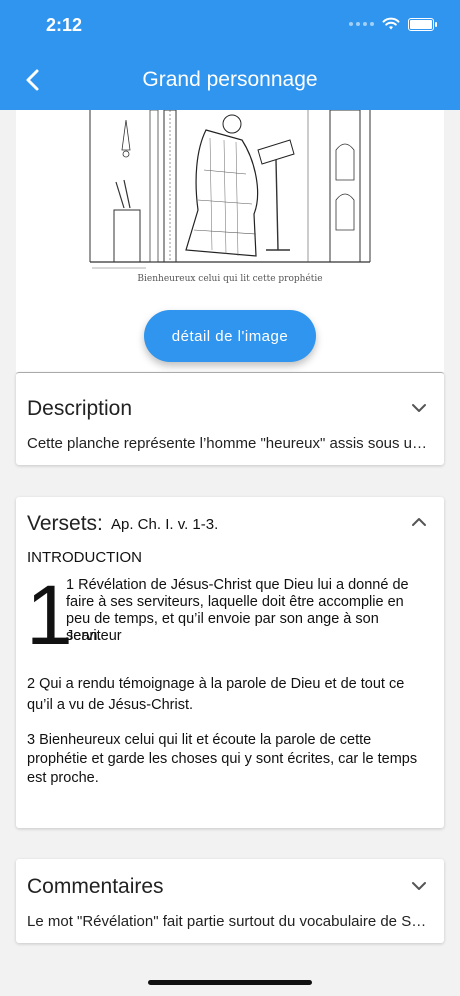 This screenshot has height=996, width=460. I want to click on commentaires-title: Commentaires, so click(95, 886).